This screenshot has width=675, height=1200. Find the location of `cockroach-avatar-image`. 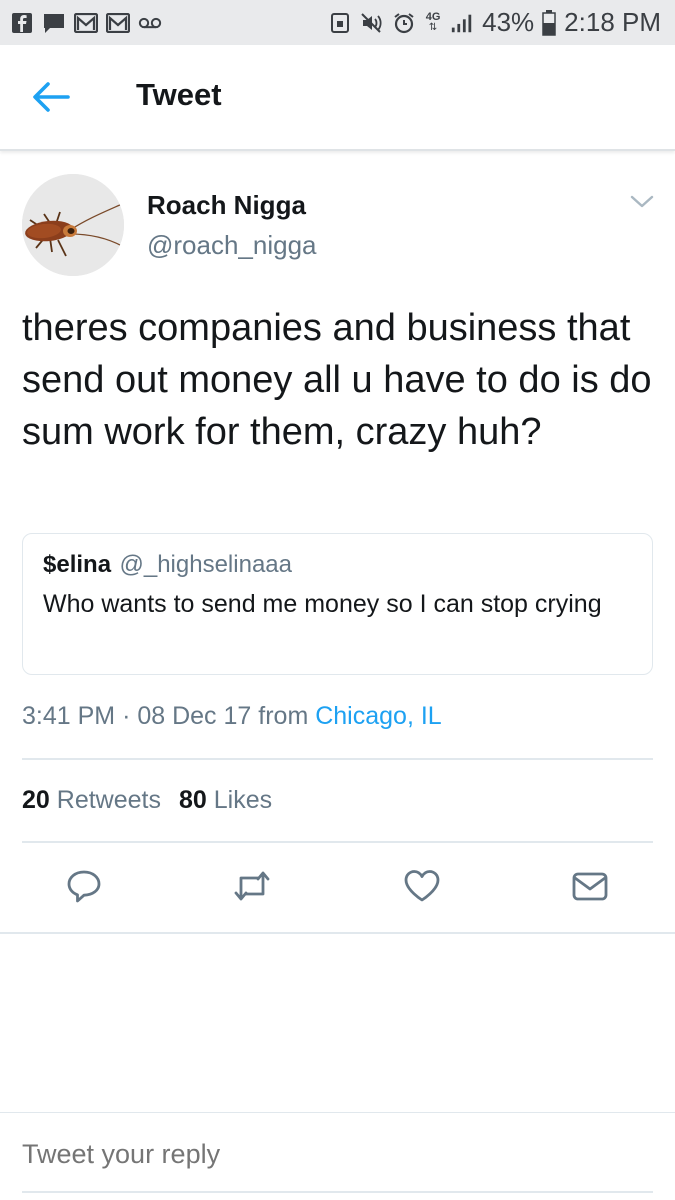

cockroach-avatar-image is located at coordinates (73, 225).